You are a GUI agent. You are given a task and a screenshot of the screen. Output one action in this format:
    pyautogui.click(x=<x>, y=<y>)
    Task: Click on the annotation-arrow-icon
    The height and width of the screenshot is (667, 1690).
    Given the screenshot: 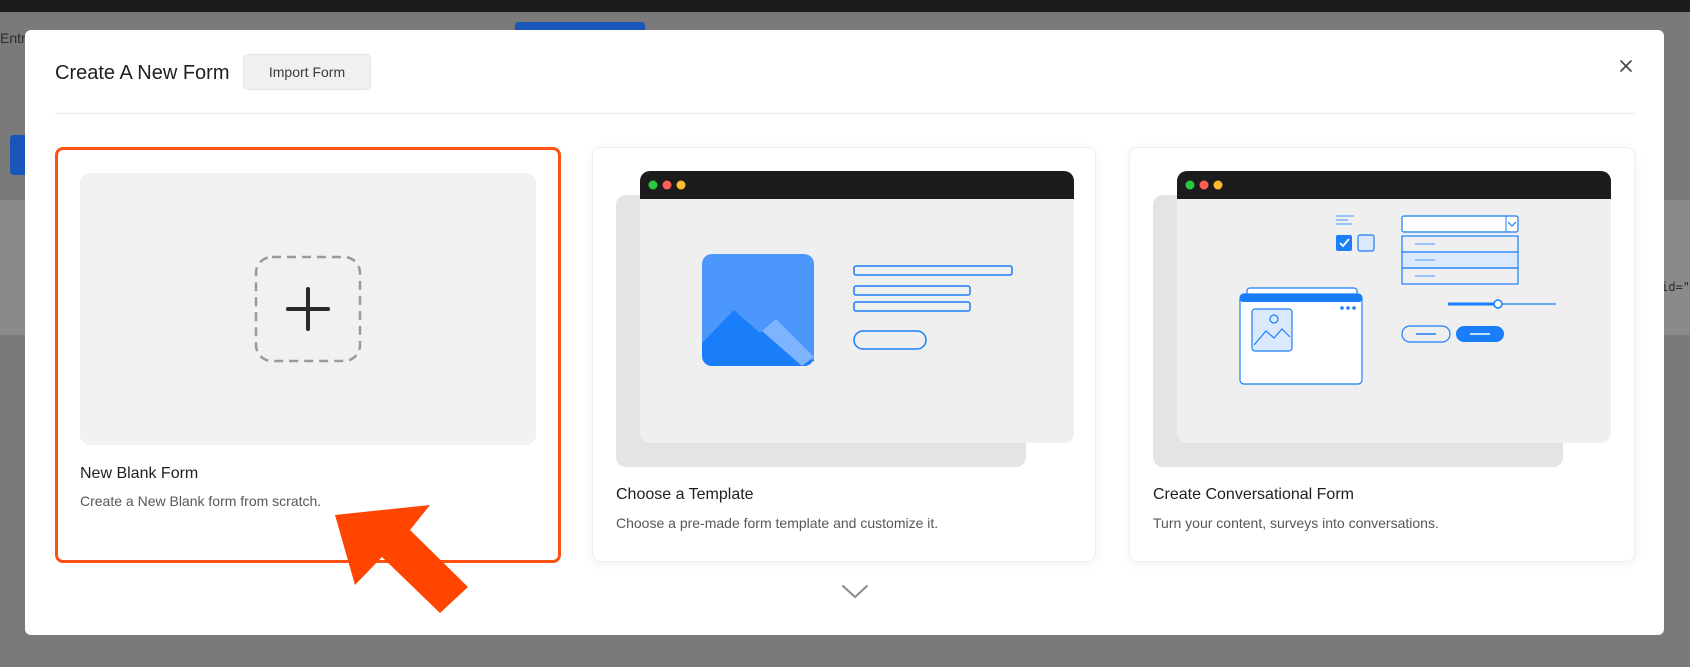 What is the action you would take?
    pyautogui.click(x=401, y=559)
    